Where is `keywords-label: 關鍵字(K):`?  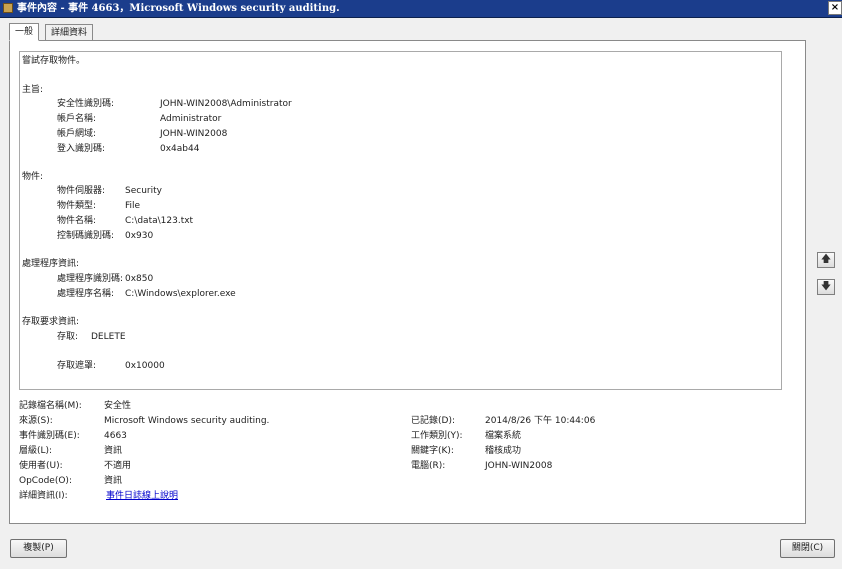 keywords-label: 關鍵字(K): is located at coordinates (432, 451).